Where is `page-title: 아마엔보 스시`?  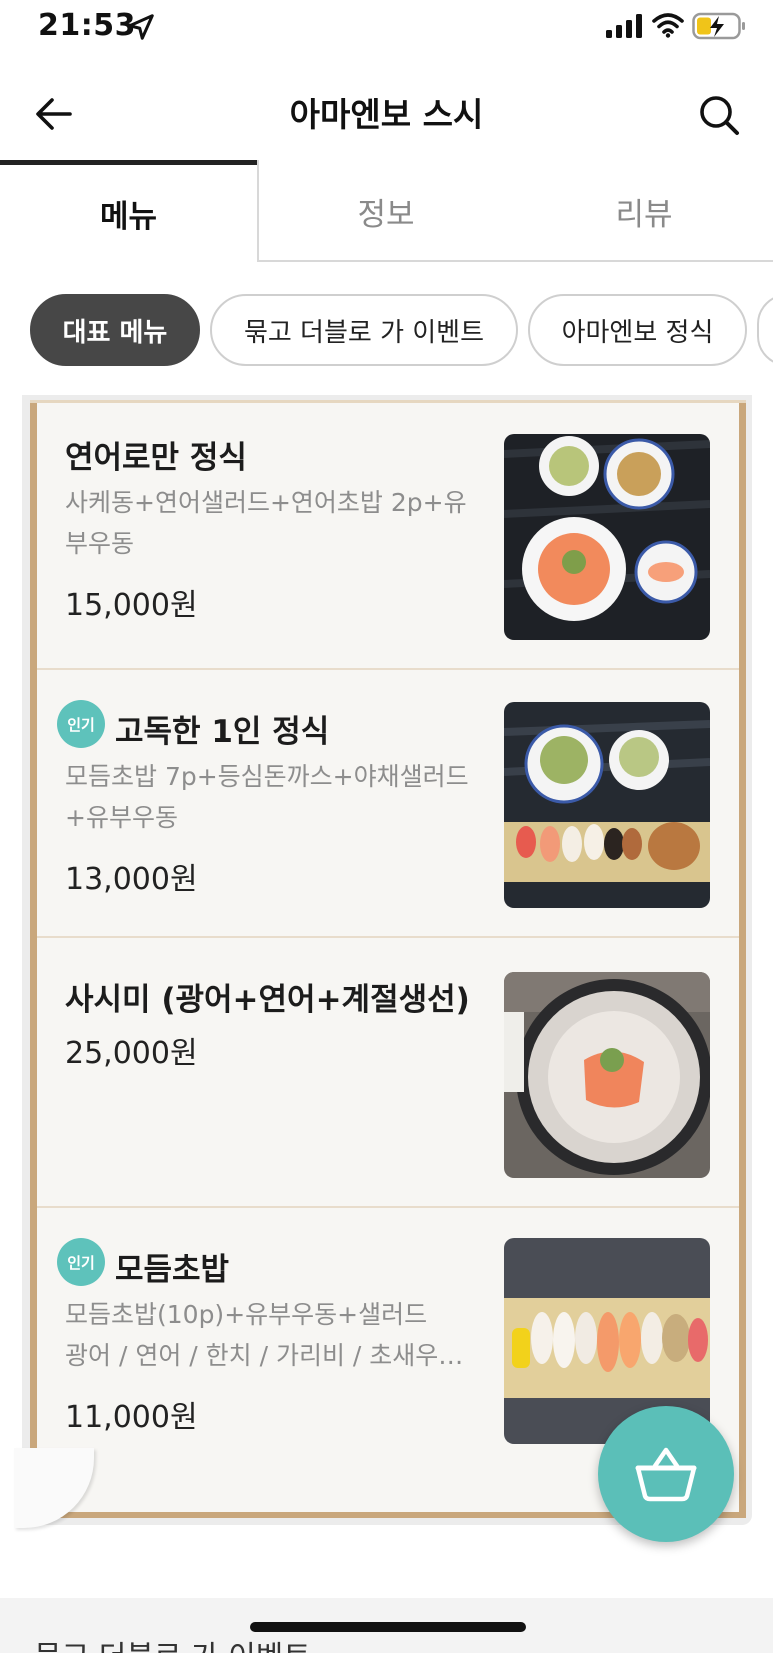 page-title: 아마엔보 스시 is located at coordinates (386, 114).